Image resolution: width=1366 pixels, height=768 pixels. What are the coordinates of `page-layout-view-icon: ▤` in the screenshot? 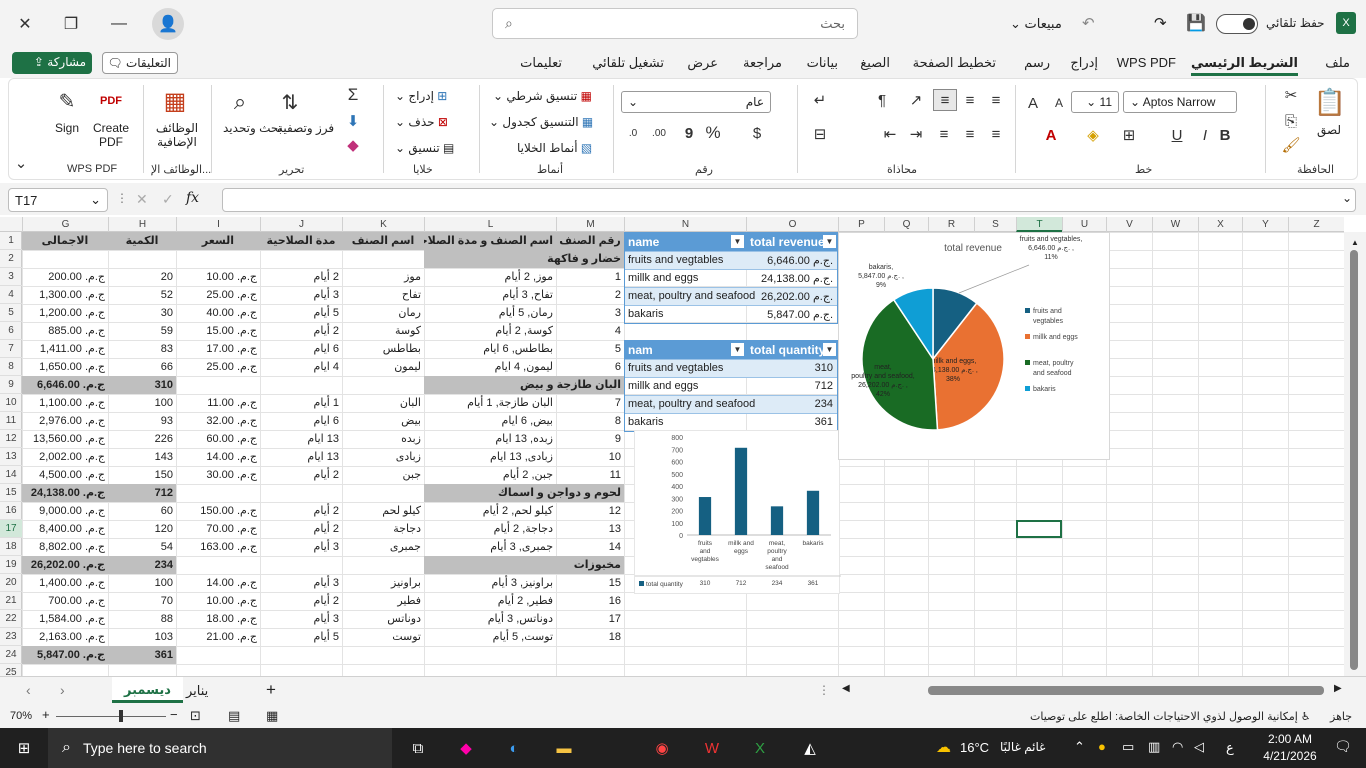 It's located at (234, 716).